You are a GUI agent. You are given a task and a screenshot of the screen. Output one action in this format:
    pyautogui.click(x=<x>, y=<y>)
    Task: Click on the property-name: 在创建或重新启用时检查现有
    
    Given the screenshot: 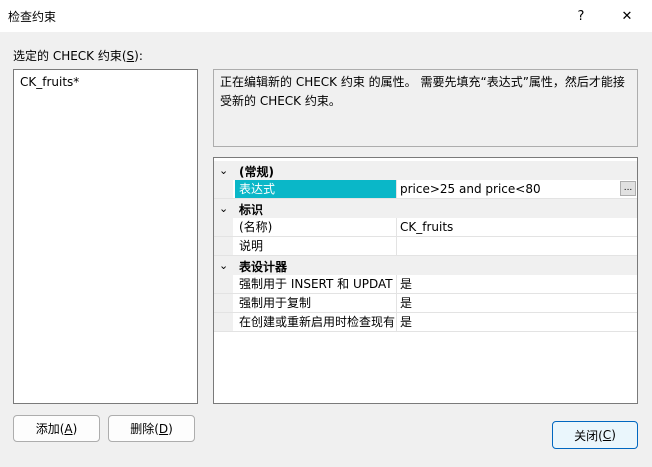 What is the action you would take?
    pyautogui.click(x=315, y=322)
    